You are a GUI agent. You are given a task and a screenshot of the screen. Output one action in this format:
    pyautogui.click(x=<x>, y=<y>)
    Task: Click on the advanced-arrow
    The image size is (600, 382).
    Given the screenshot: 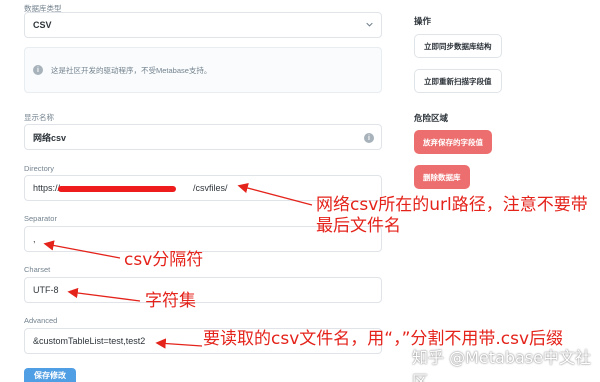 What is the action you would take?
    pyautogui.click(x=179, y=343)
    